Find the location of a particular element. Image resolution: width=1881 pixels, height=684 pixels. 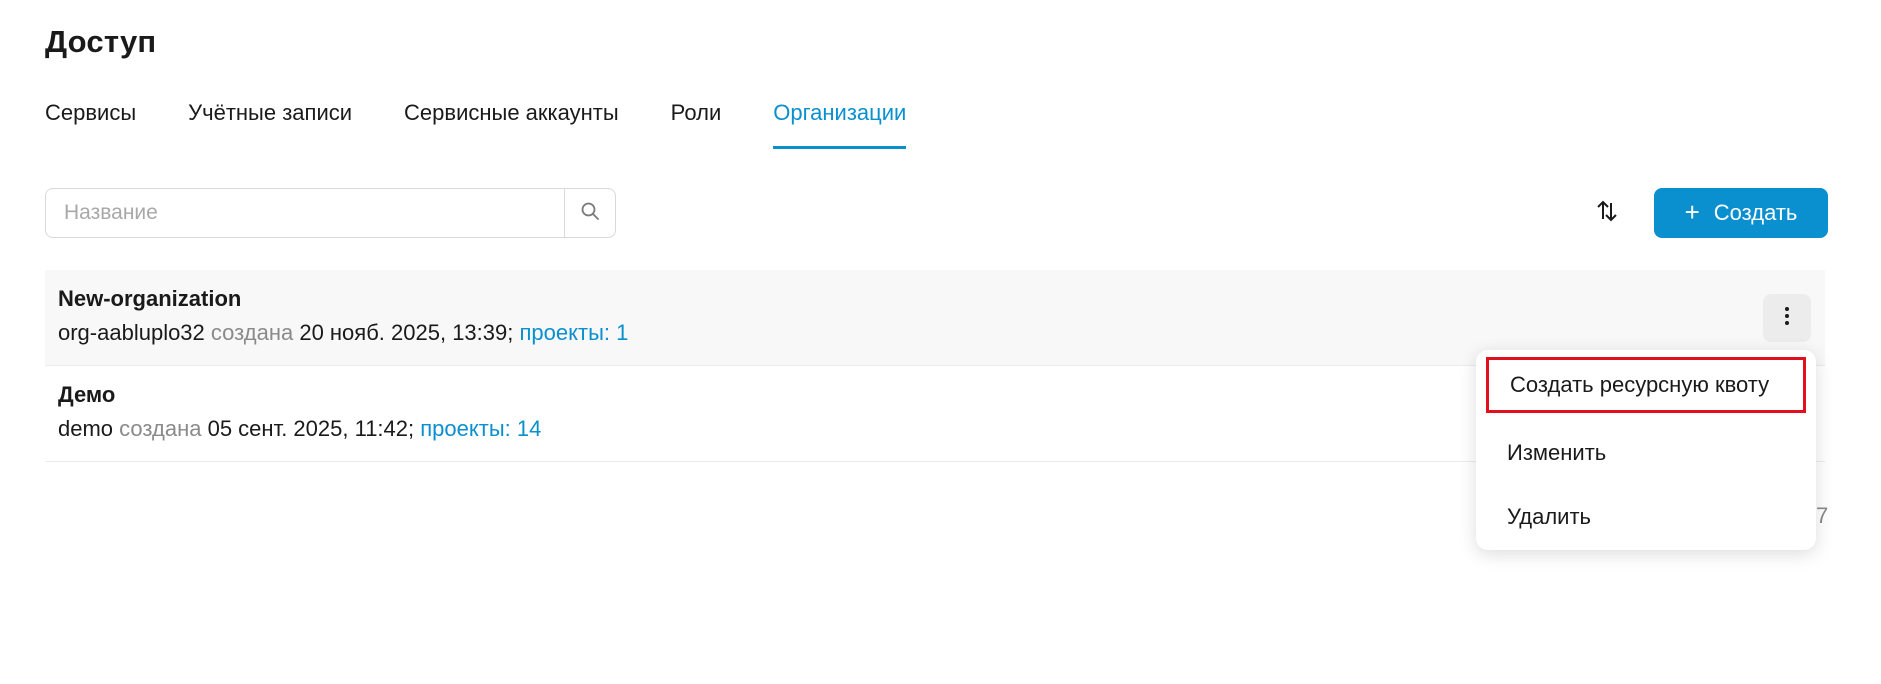

search-icon is located at coordinates (590, 213).